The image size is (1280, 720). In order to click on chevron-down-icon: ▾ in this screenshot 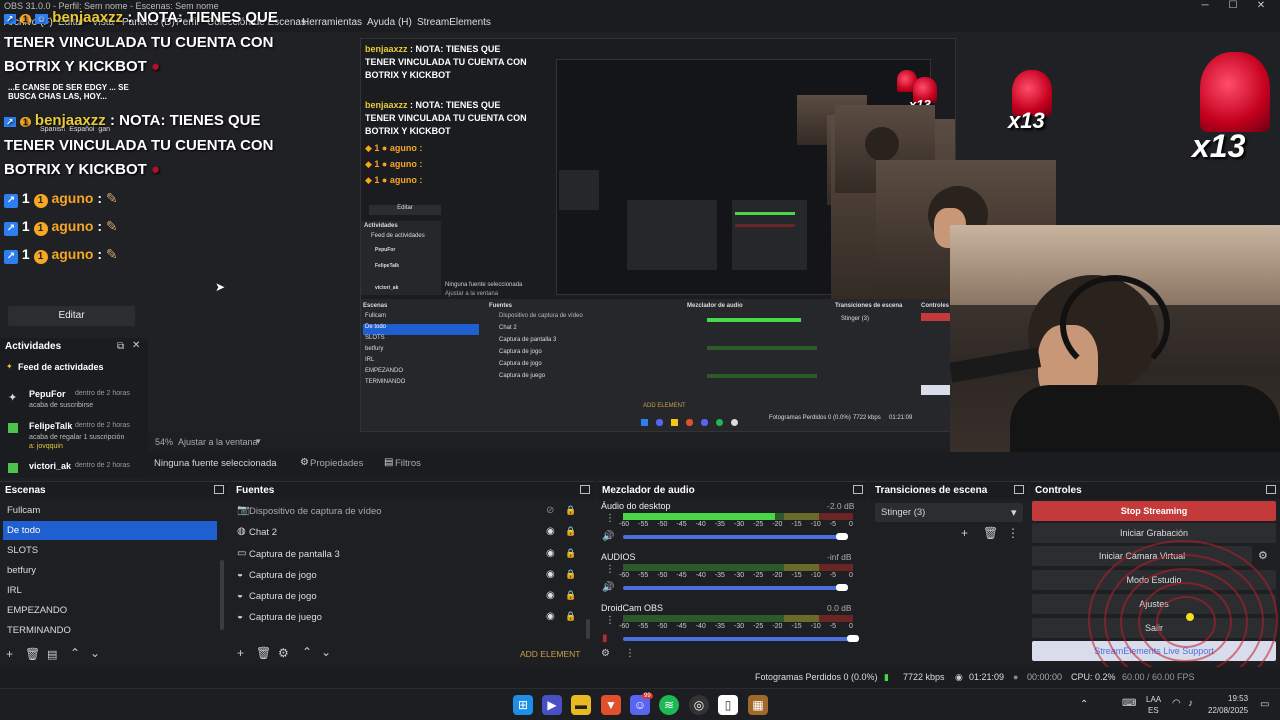, I will do `click(258, 441)`.